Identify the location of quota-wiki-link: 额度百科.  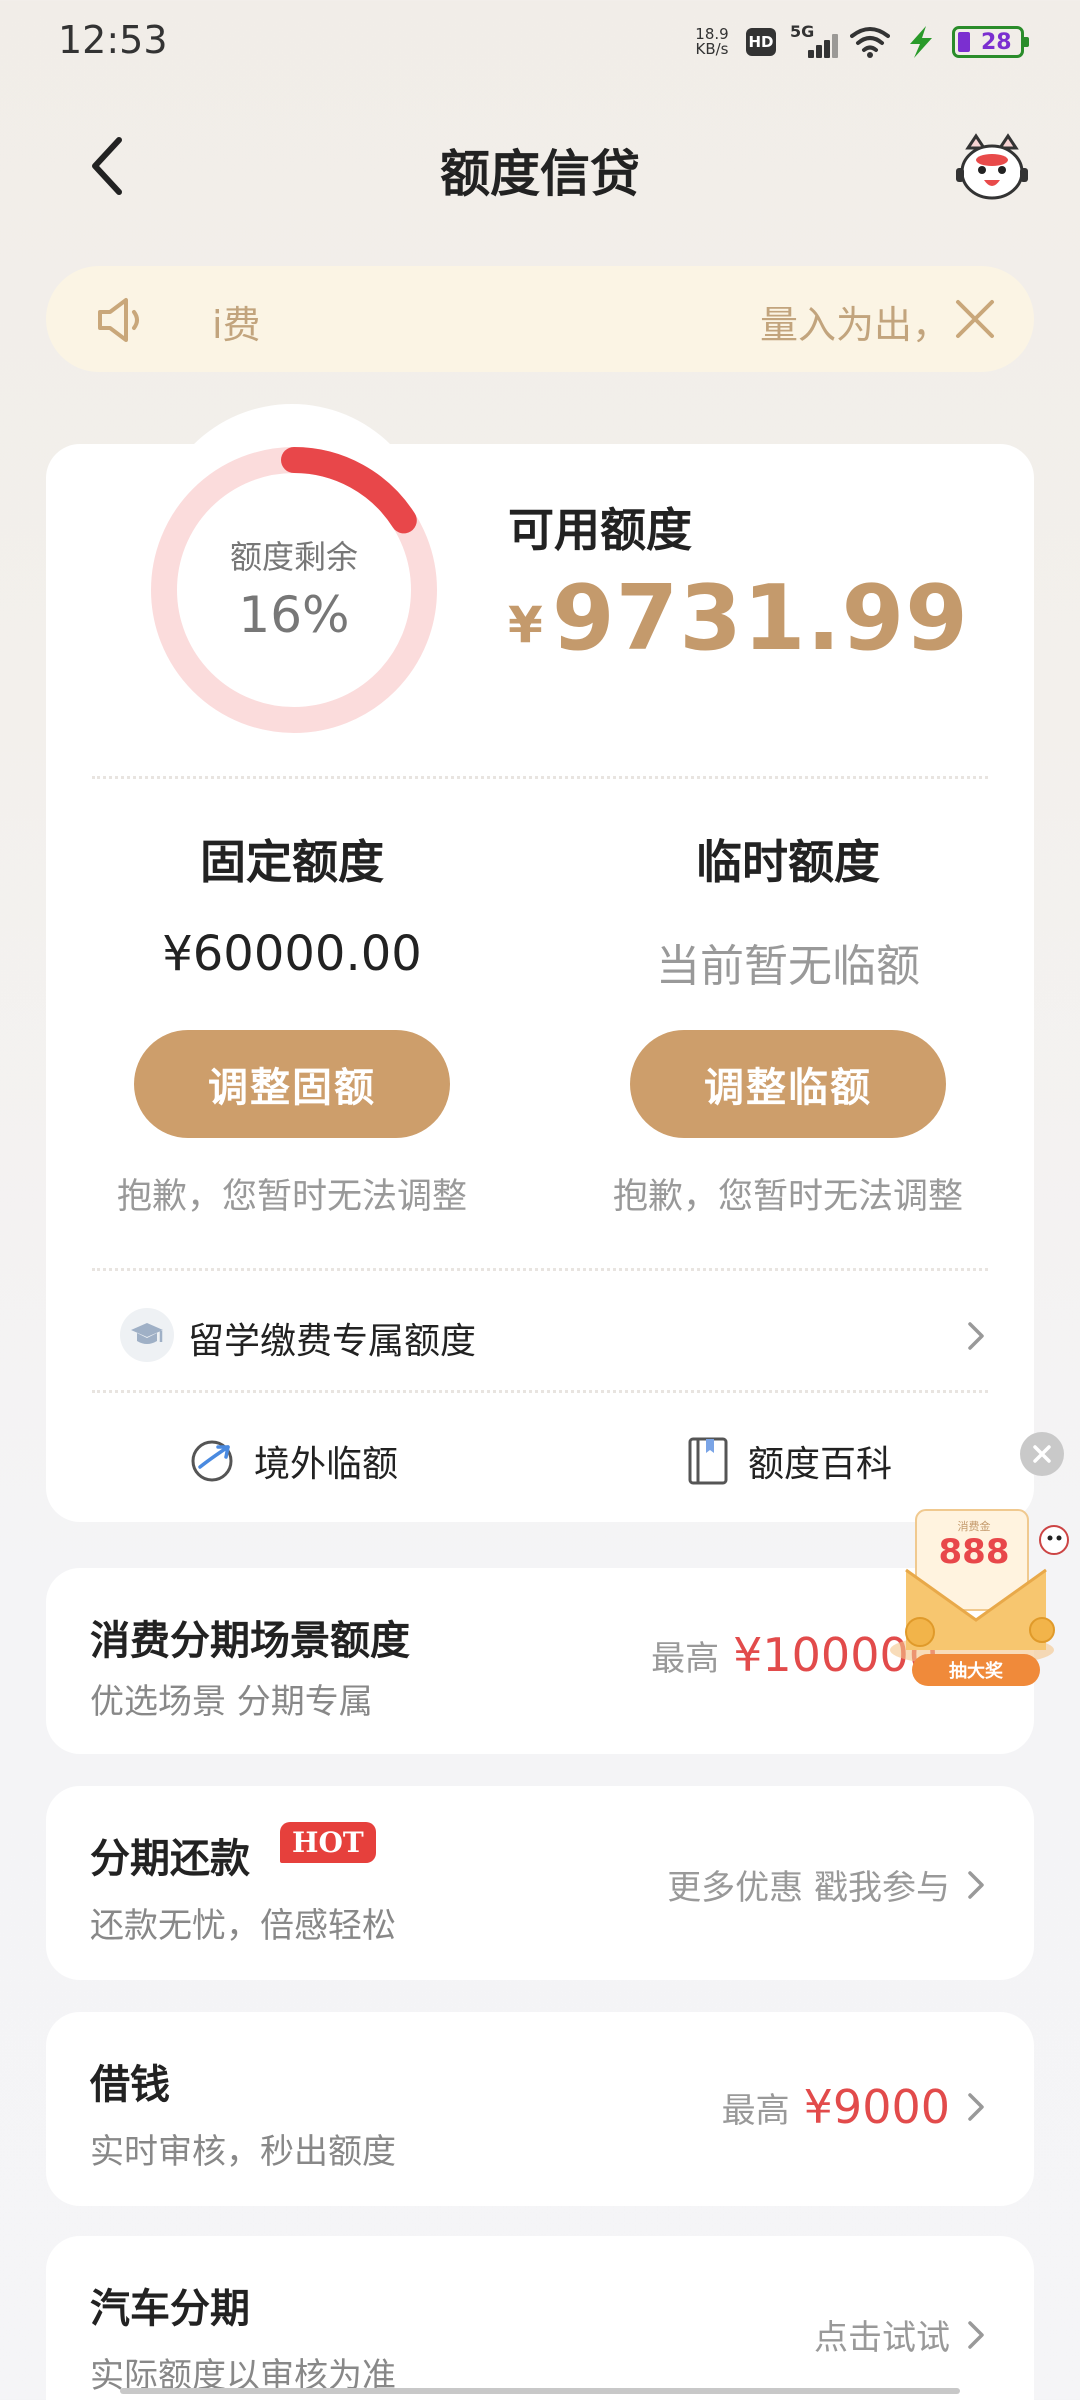
(789, 1461).